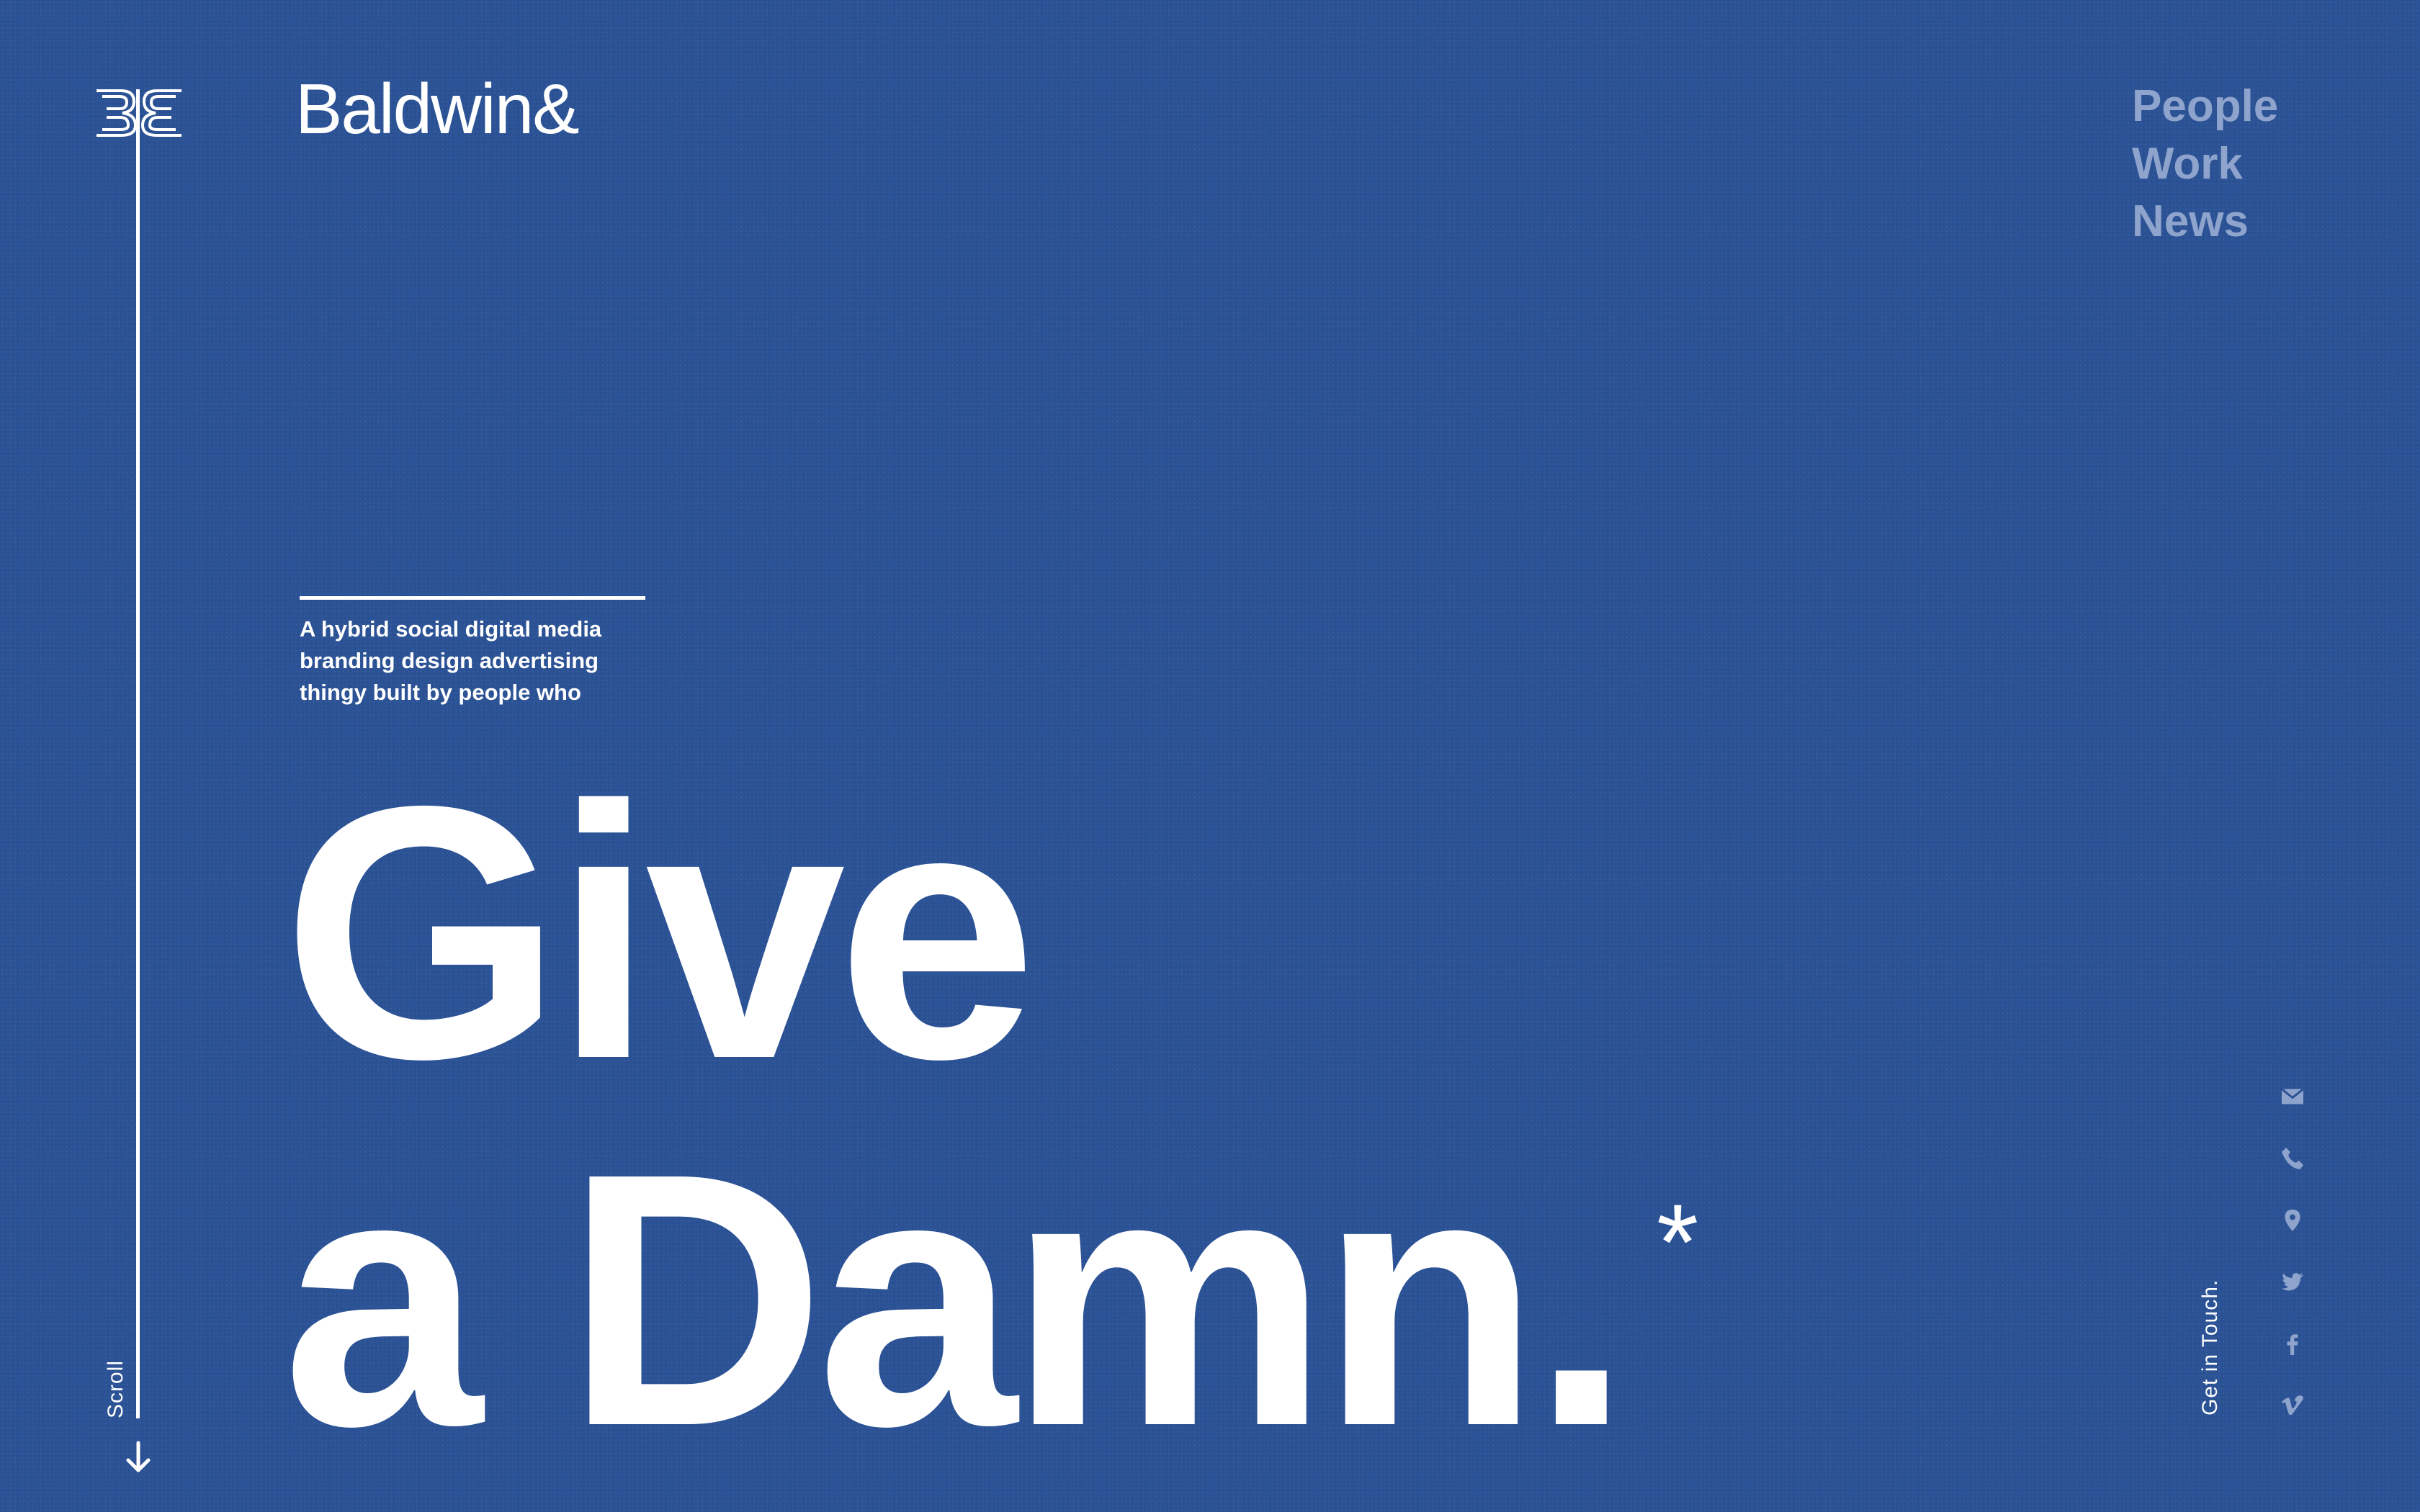 The image size is (2420, 1512). Describe the element at coordinates (2292, 1220) in the screenshot. I see `map-pin-icon` at that location.